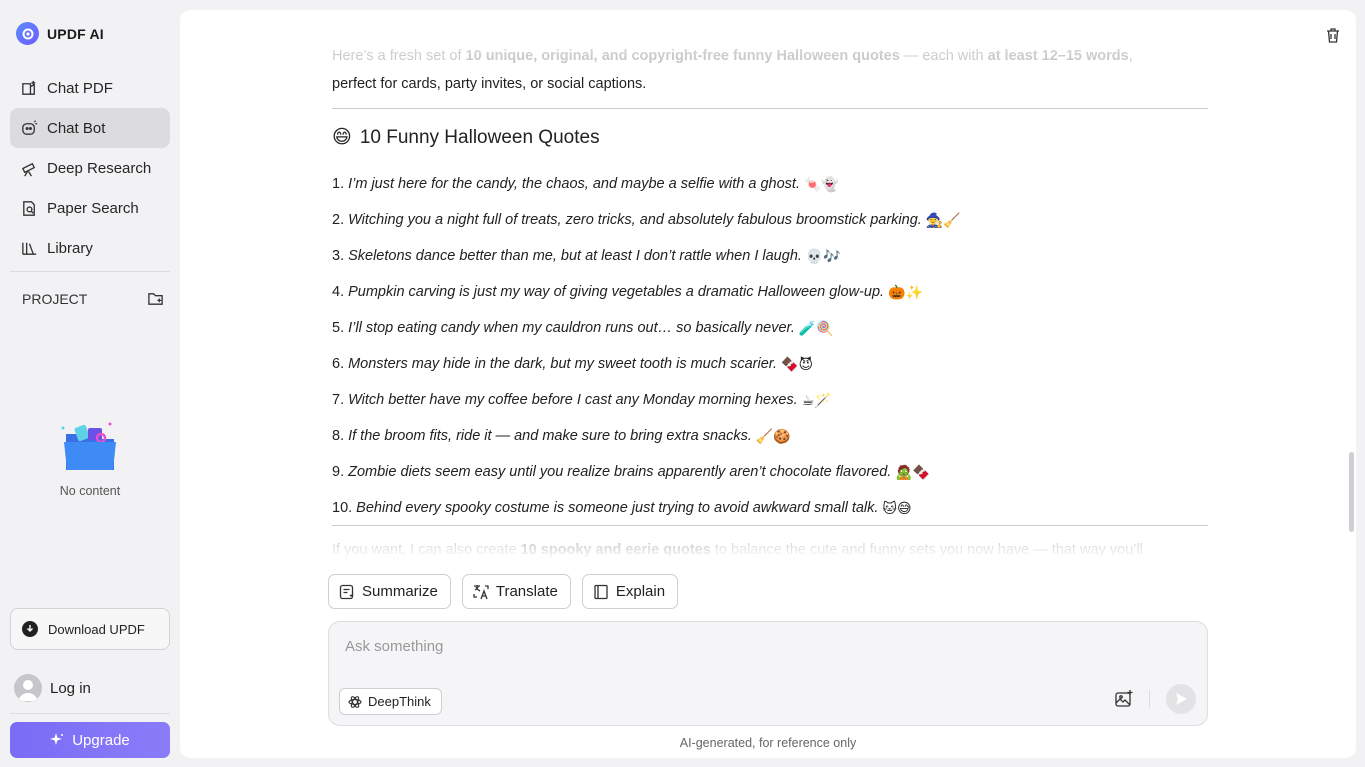  What do you see at coordinates (29, 87) in the screenshot?
I see `chat-pdf-icon` at bounding box center [29, 87].